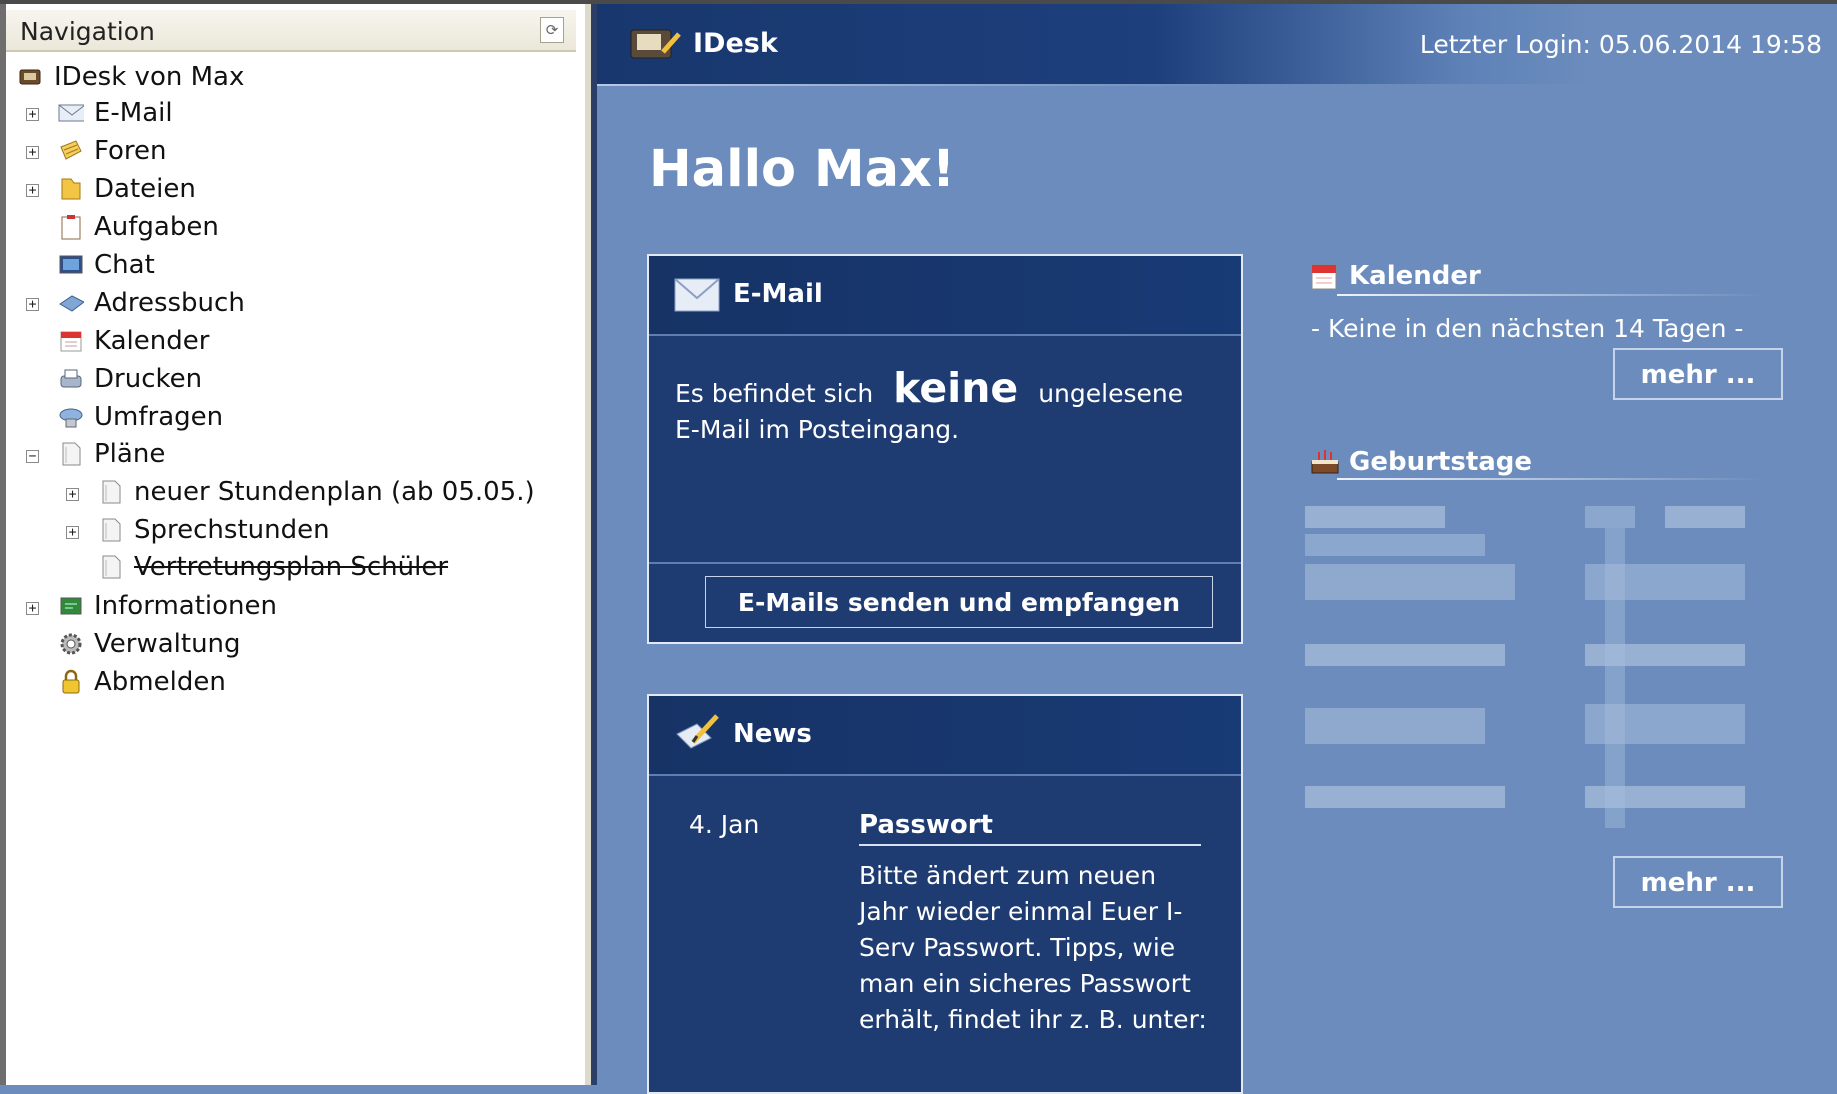  Describe the element at coordinates (71, 682) in the screenshot. I see `lock-icon` at that location.